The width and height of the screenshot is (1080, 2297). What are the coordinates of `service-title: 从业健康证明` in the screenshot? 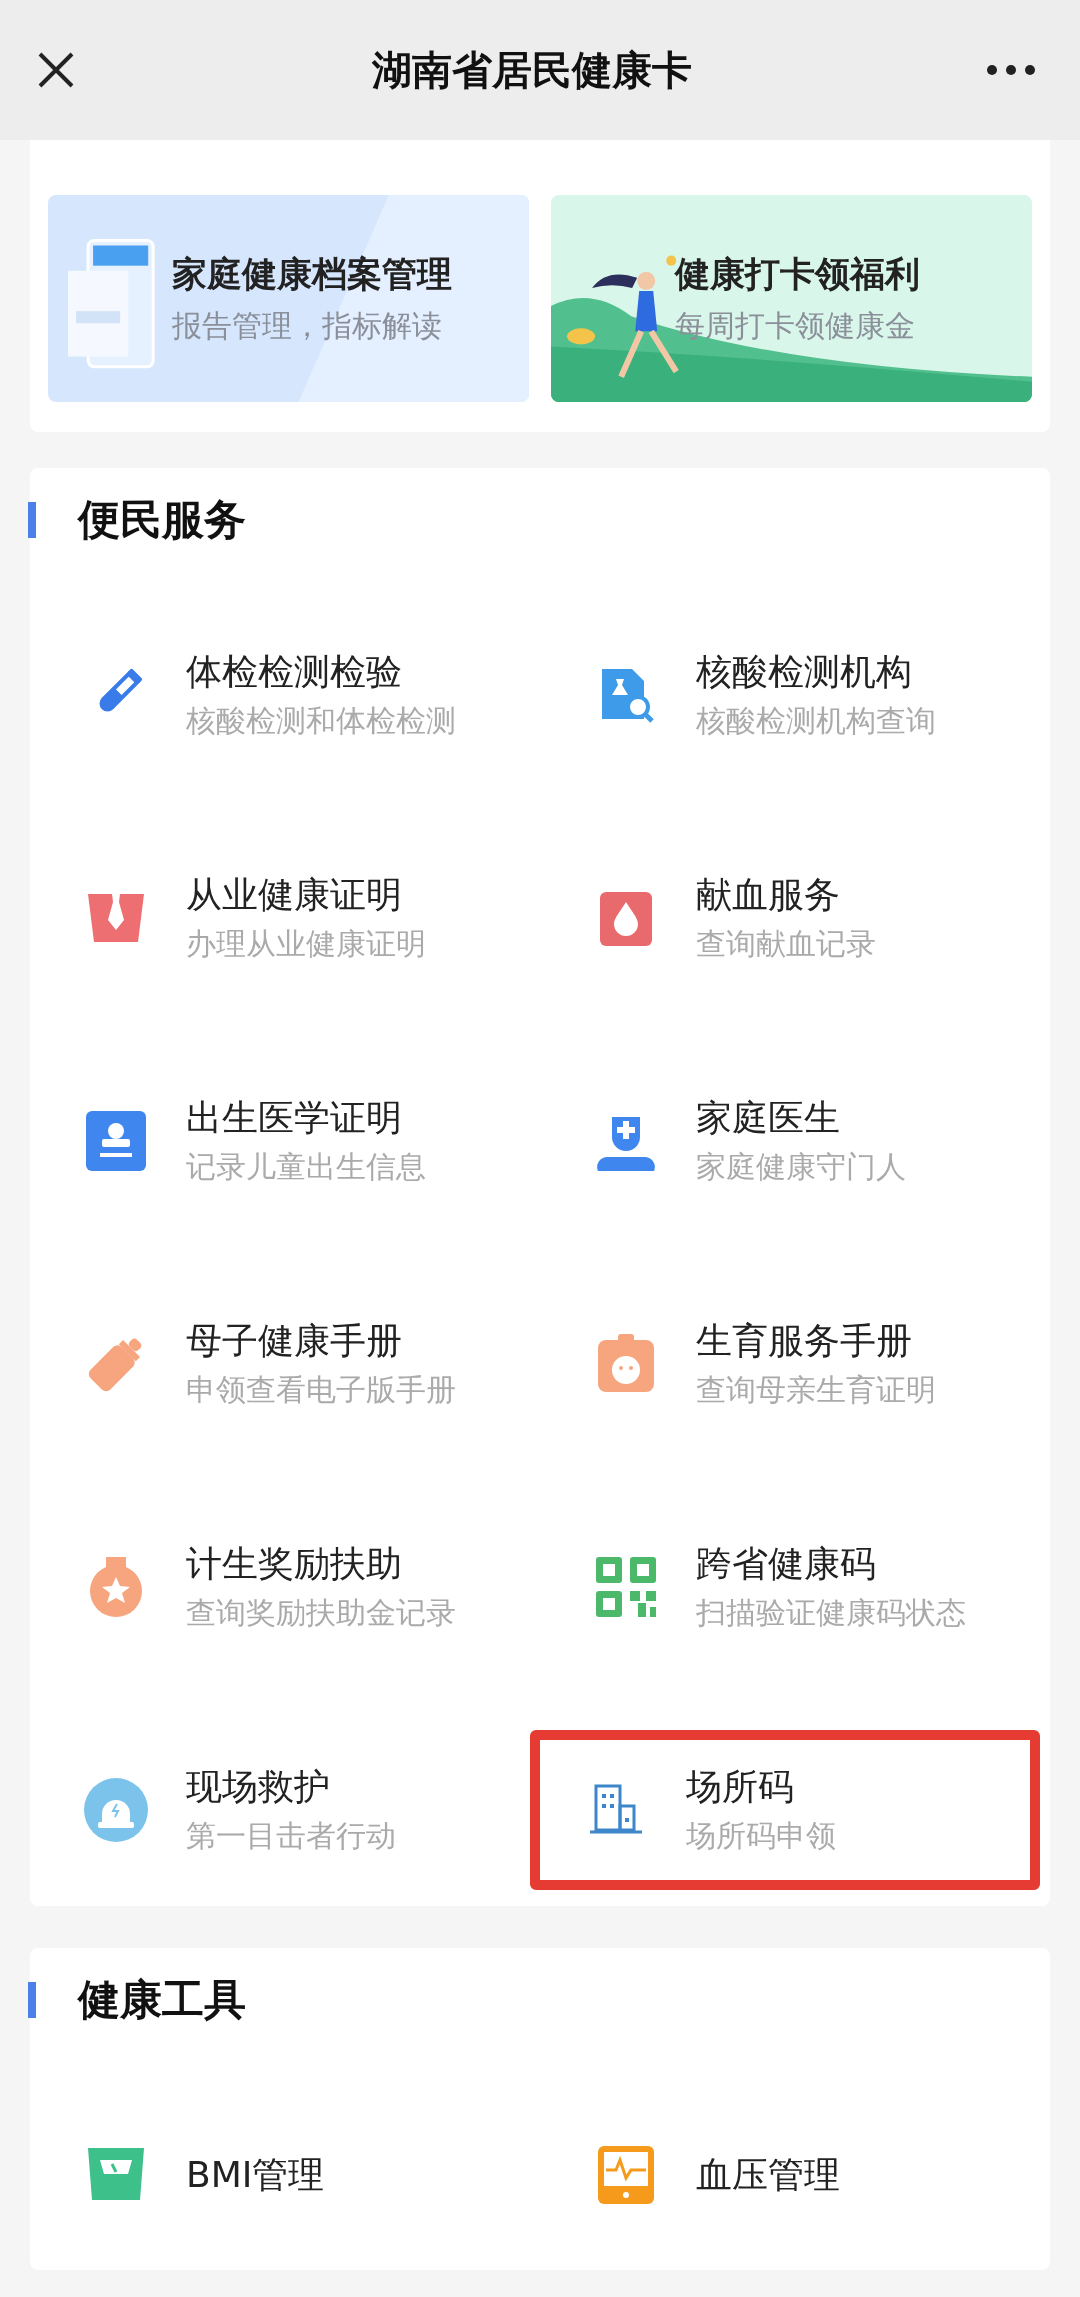 It's located at (294, 895).